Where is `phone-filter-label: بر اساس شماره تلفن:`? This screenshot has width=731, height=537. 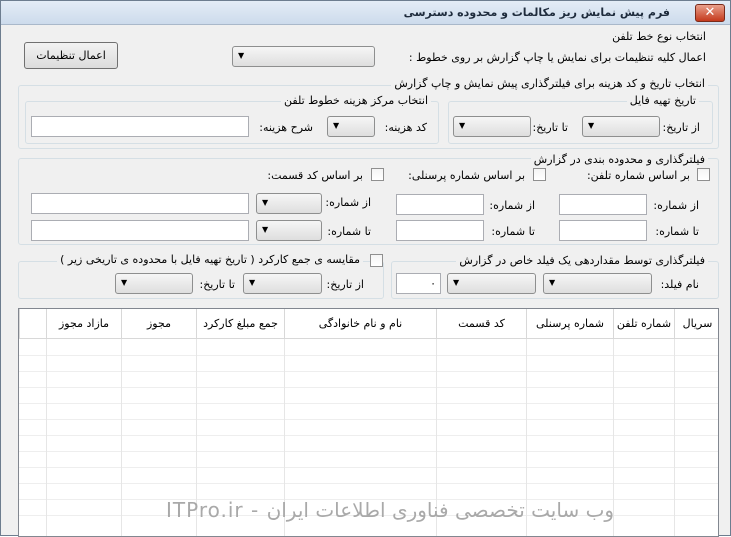 phone-filter-label: بر اساس شماره تلفن: is located at coordinates (638, 175).